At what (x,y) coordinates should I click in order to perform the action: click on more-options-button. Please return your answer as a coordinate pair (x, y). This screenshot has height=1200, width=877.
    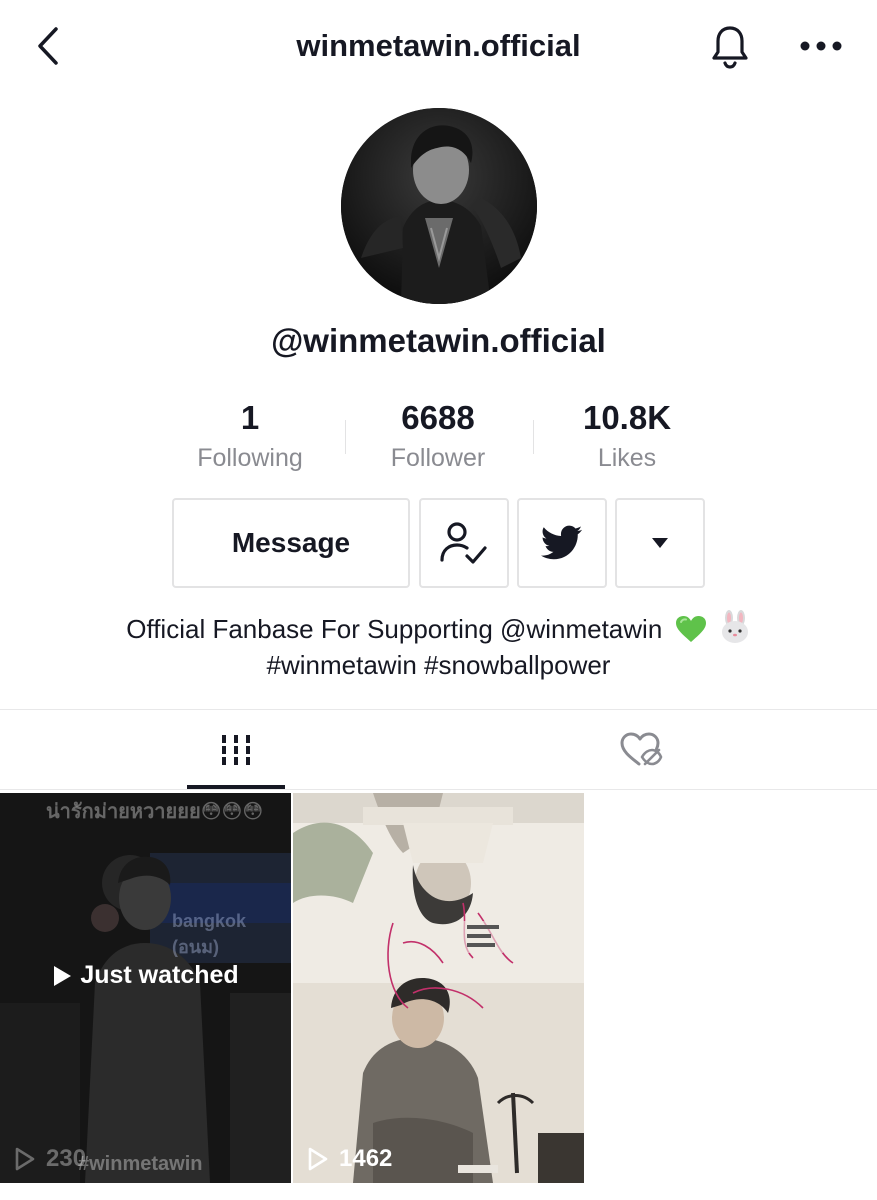
    Looking at the image, I should click on (821, 46).